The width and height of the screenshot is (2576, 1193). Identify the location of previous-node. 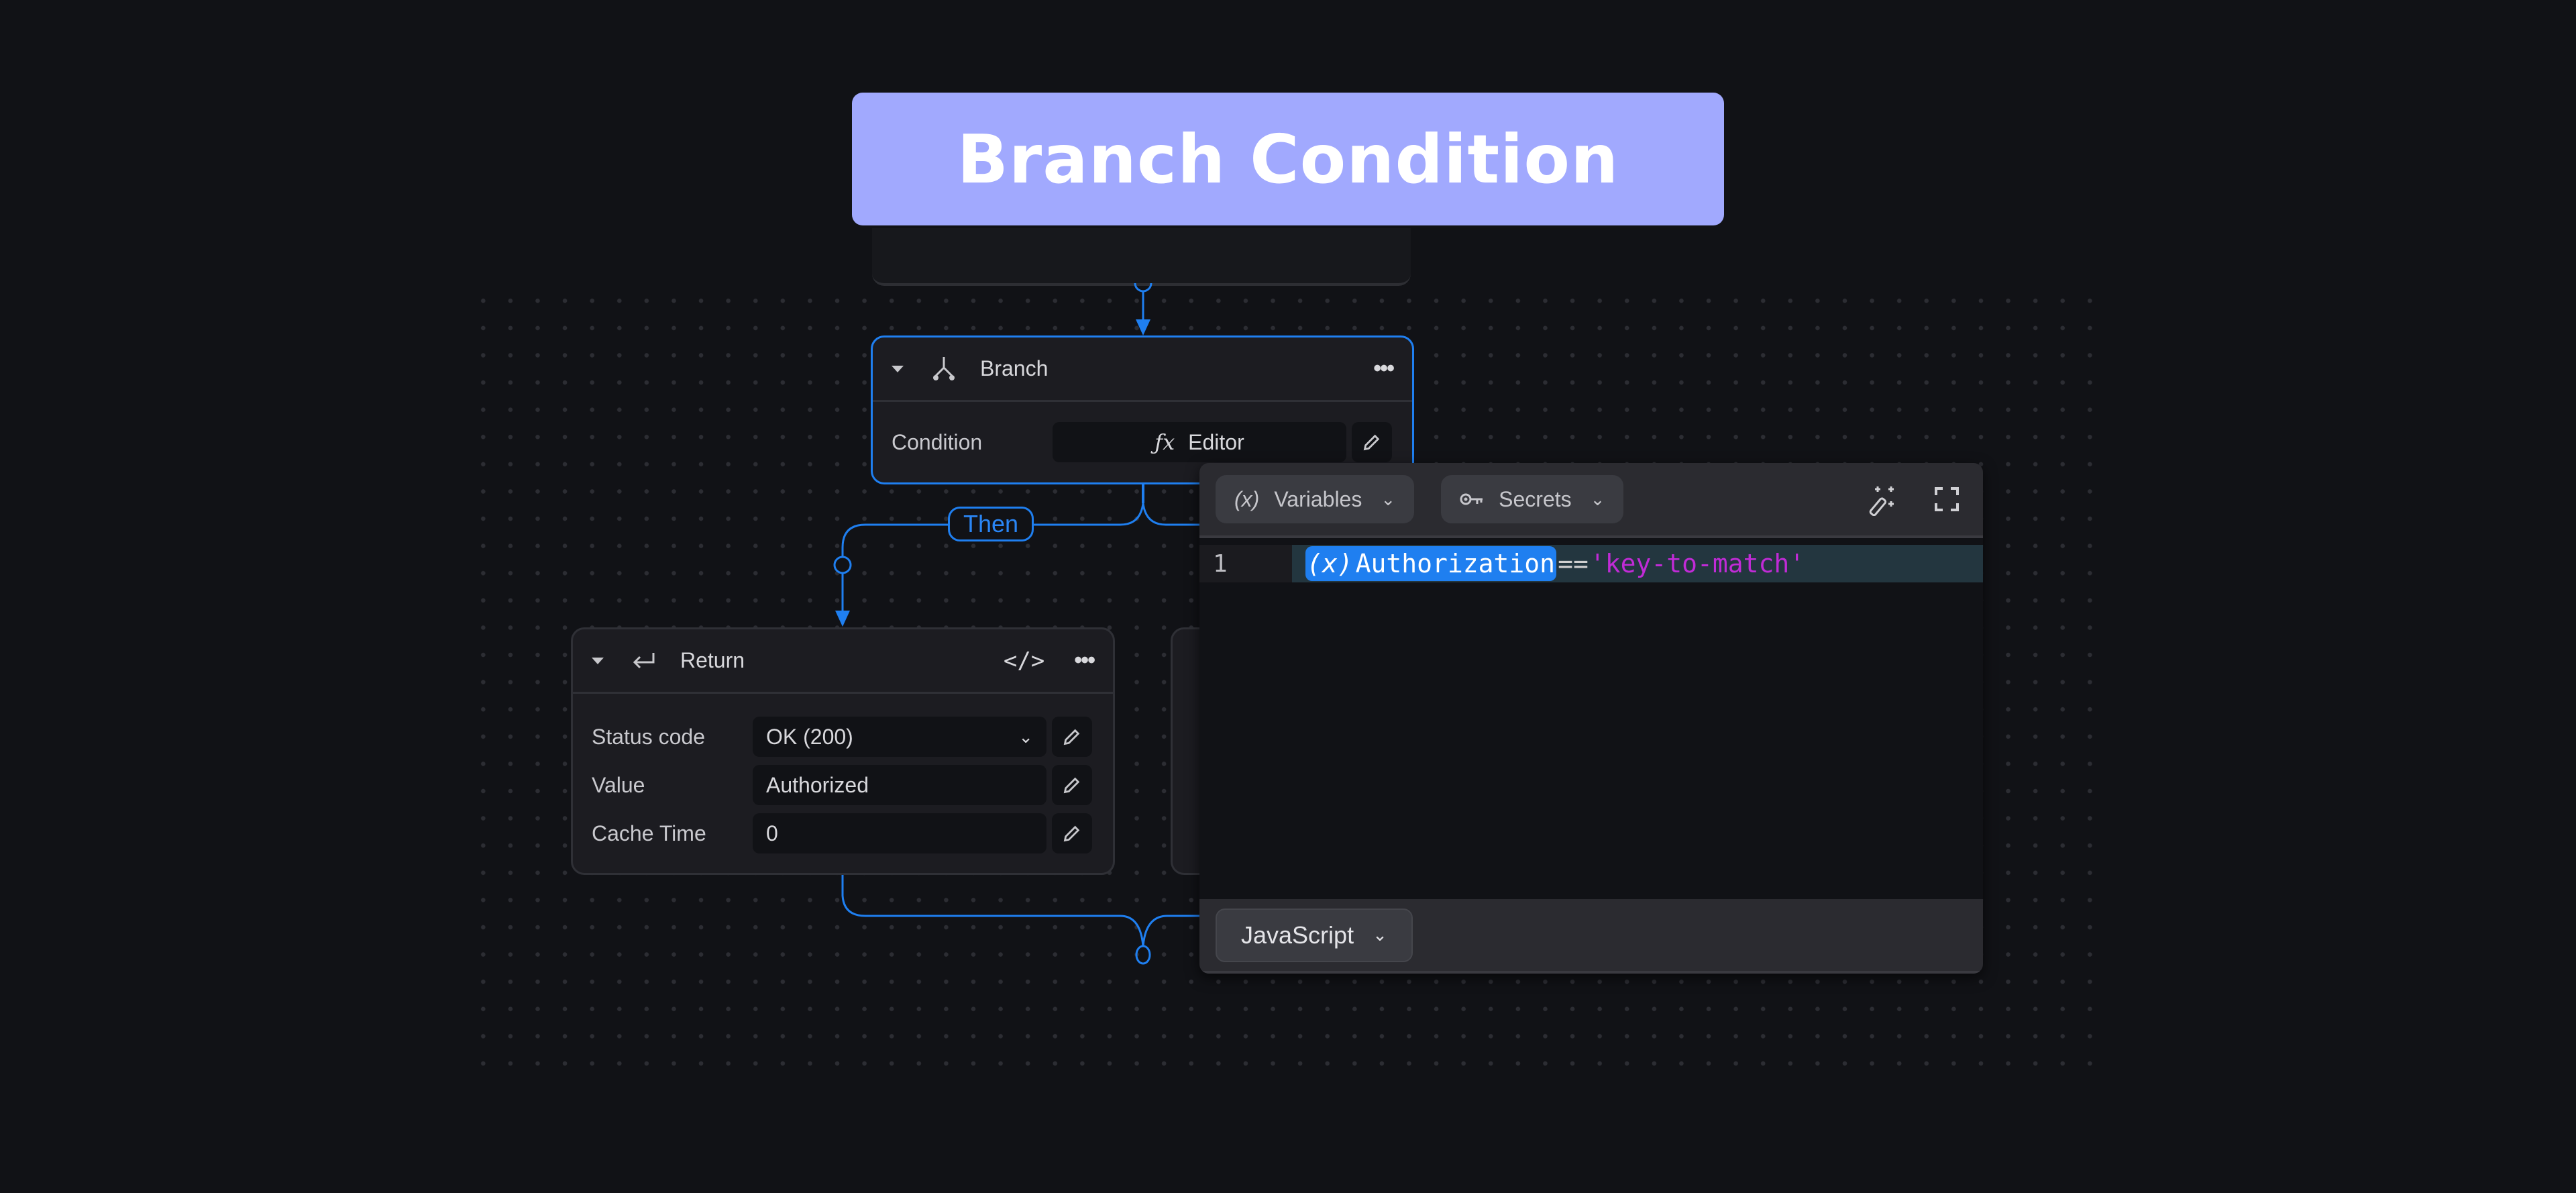
(1141, 257).